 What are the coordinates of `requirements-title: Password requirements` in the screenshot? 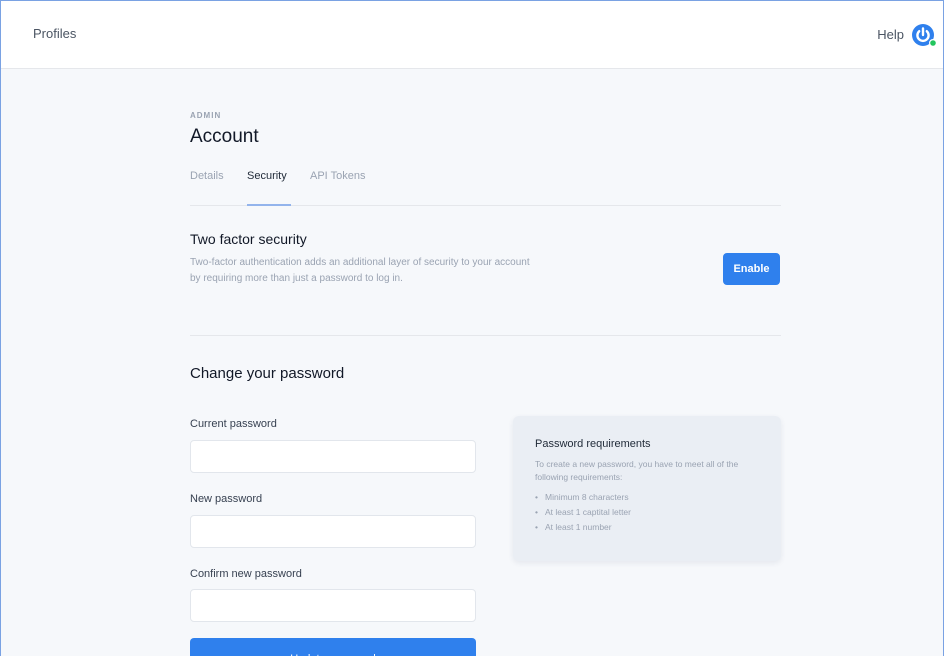 It's located at (593, 444).